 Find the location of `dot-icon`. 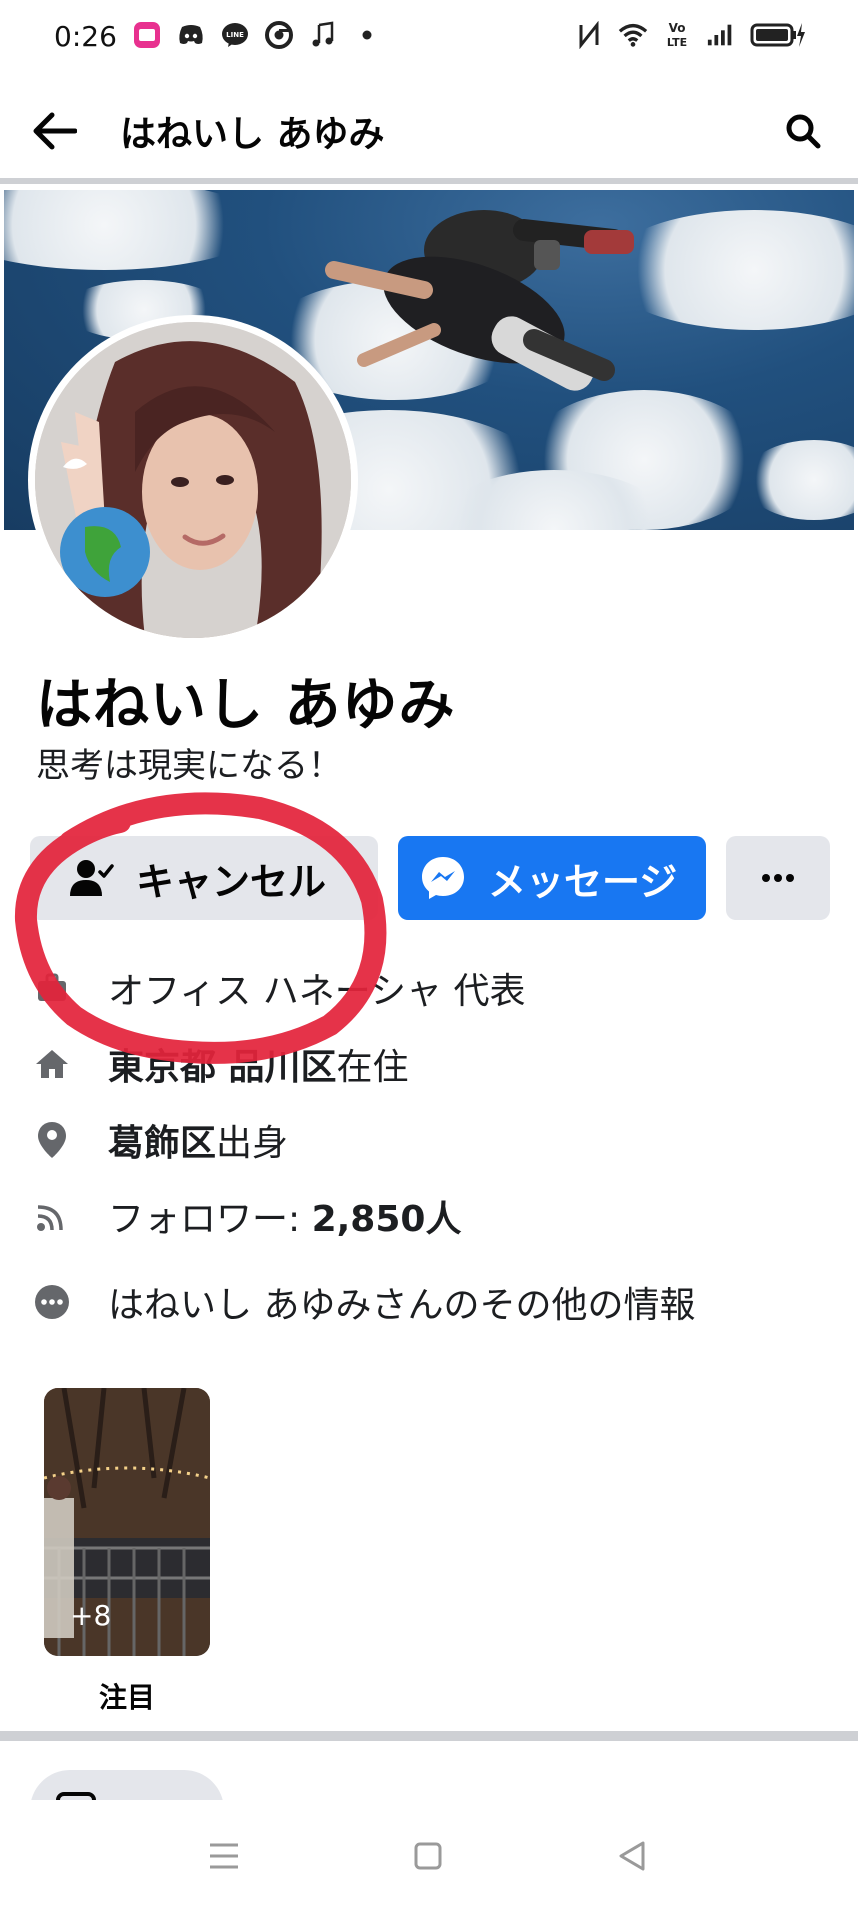

dot-icon is located at coordinates (367, 35).